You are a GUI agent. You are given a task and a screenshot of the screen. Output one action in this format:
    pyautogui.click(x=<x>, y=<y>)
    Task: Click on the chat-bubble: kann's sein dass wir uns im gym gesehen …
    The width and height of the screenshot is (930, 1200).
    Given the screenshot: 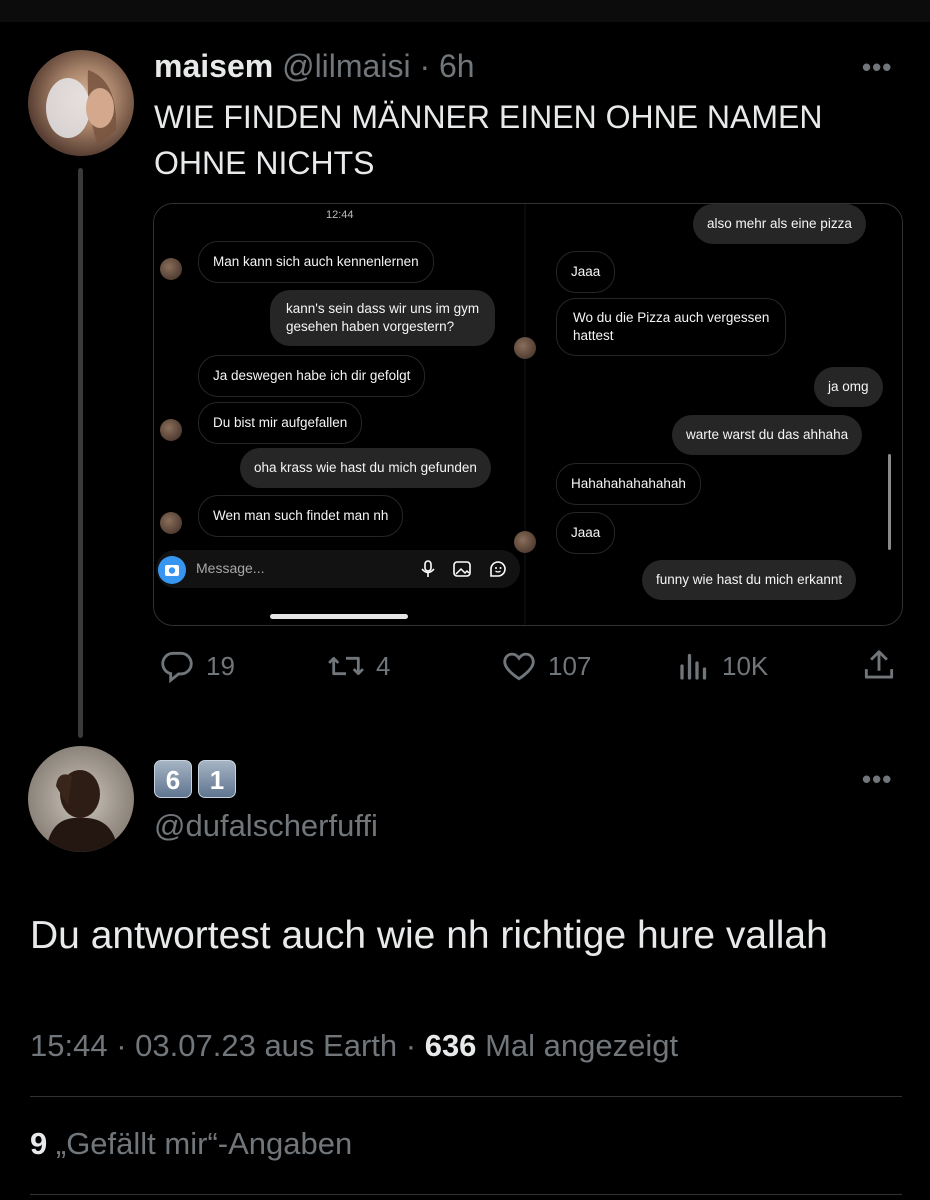 What is the action you would take?
    pyautogui.click(x=383, y=318)
    